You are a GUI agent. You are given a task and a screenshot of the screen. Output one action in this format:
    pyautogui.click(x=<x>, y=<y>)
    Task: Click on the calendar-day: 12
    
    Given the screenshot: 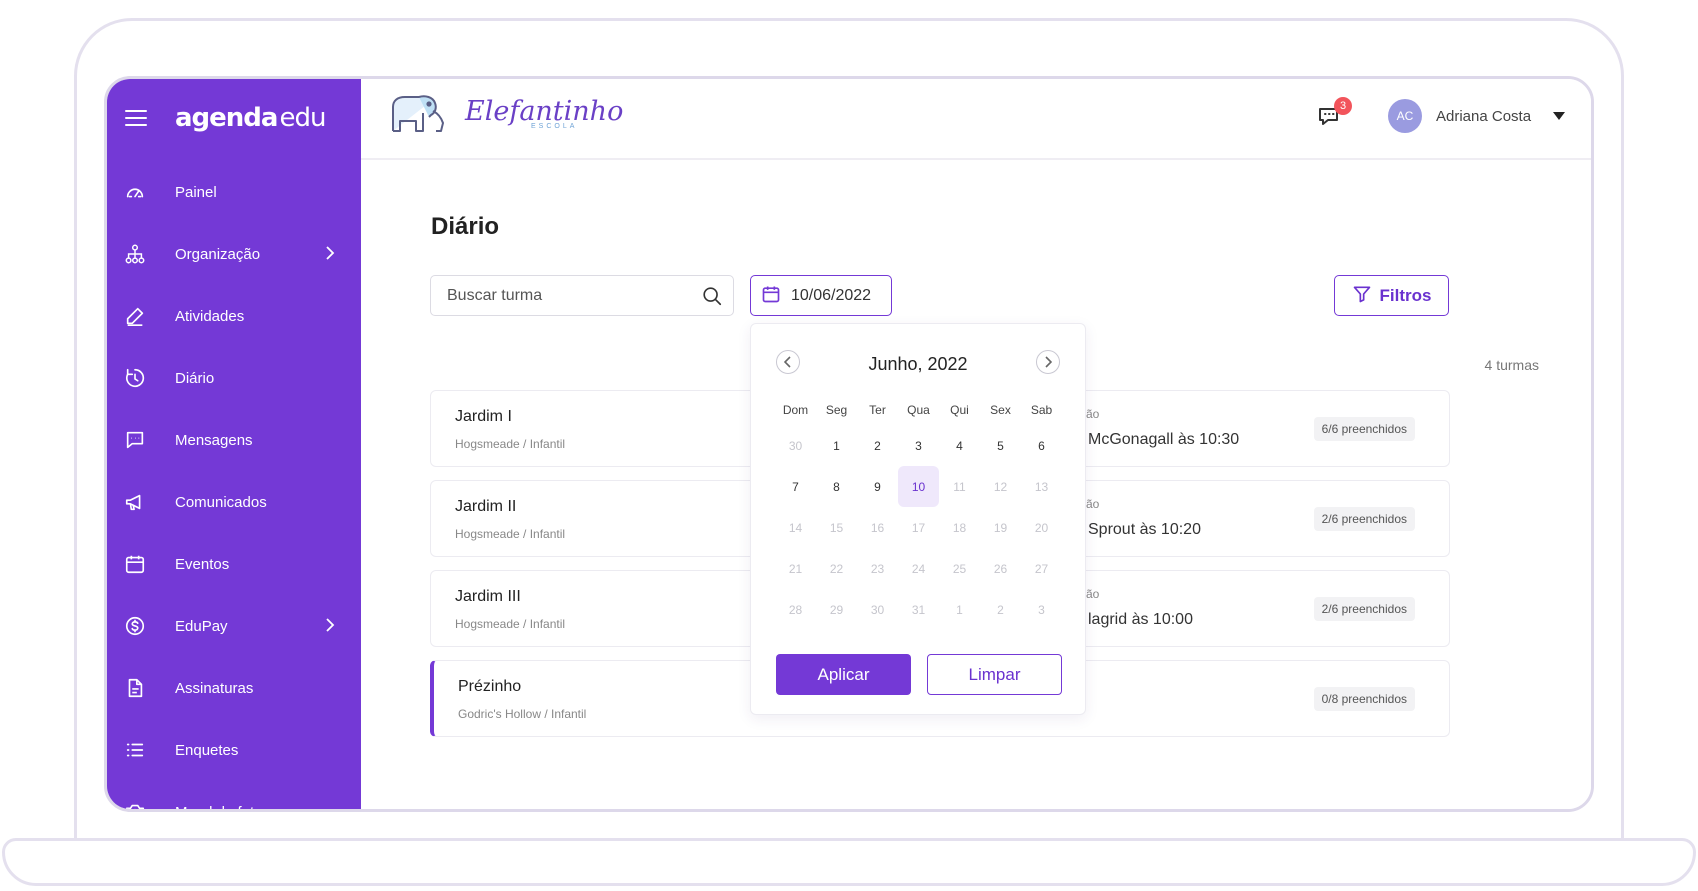 What is the action you would take?
    pyautogui.click(x=1000, y=486)
    